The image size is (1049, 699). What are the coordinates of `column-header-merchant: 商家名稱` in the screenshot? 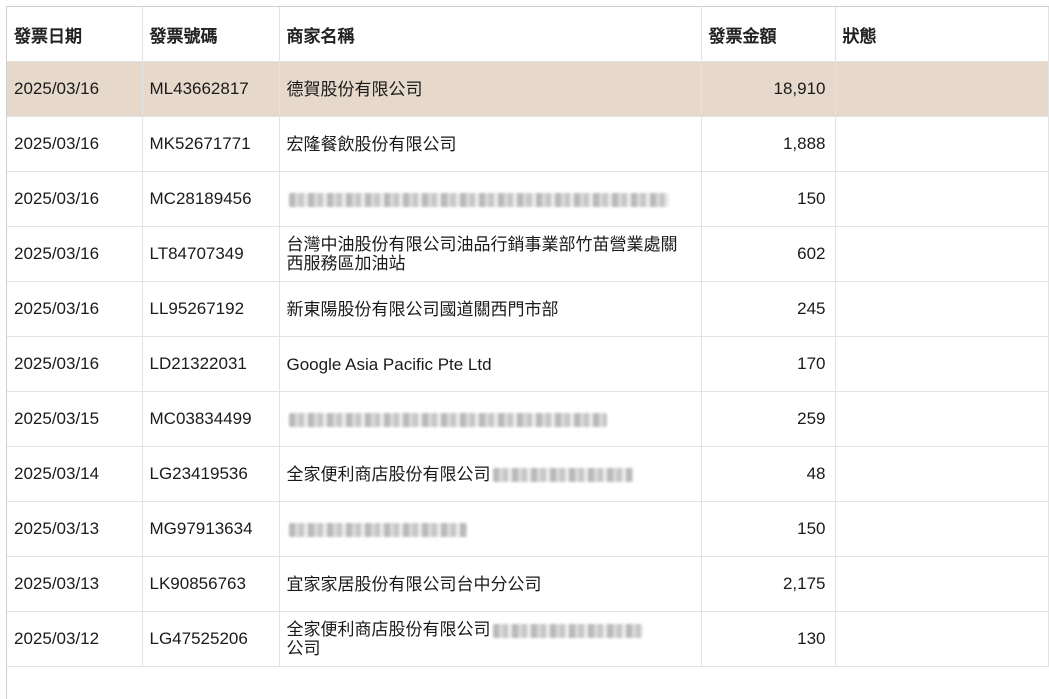 It's located at (490, 34).